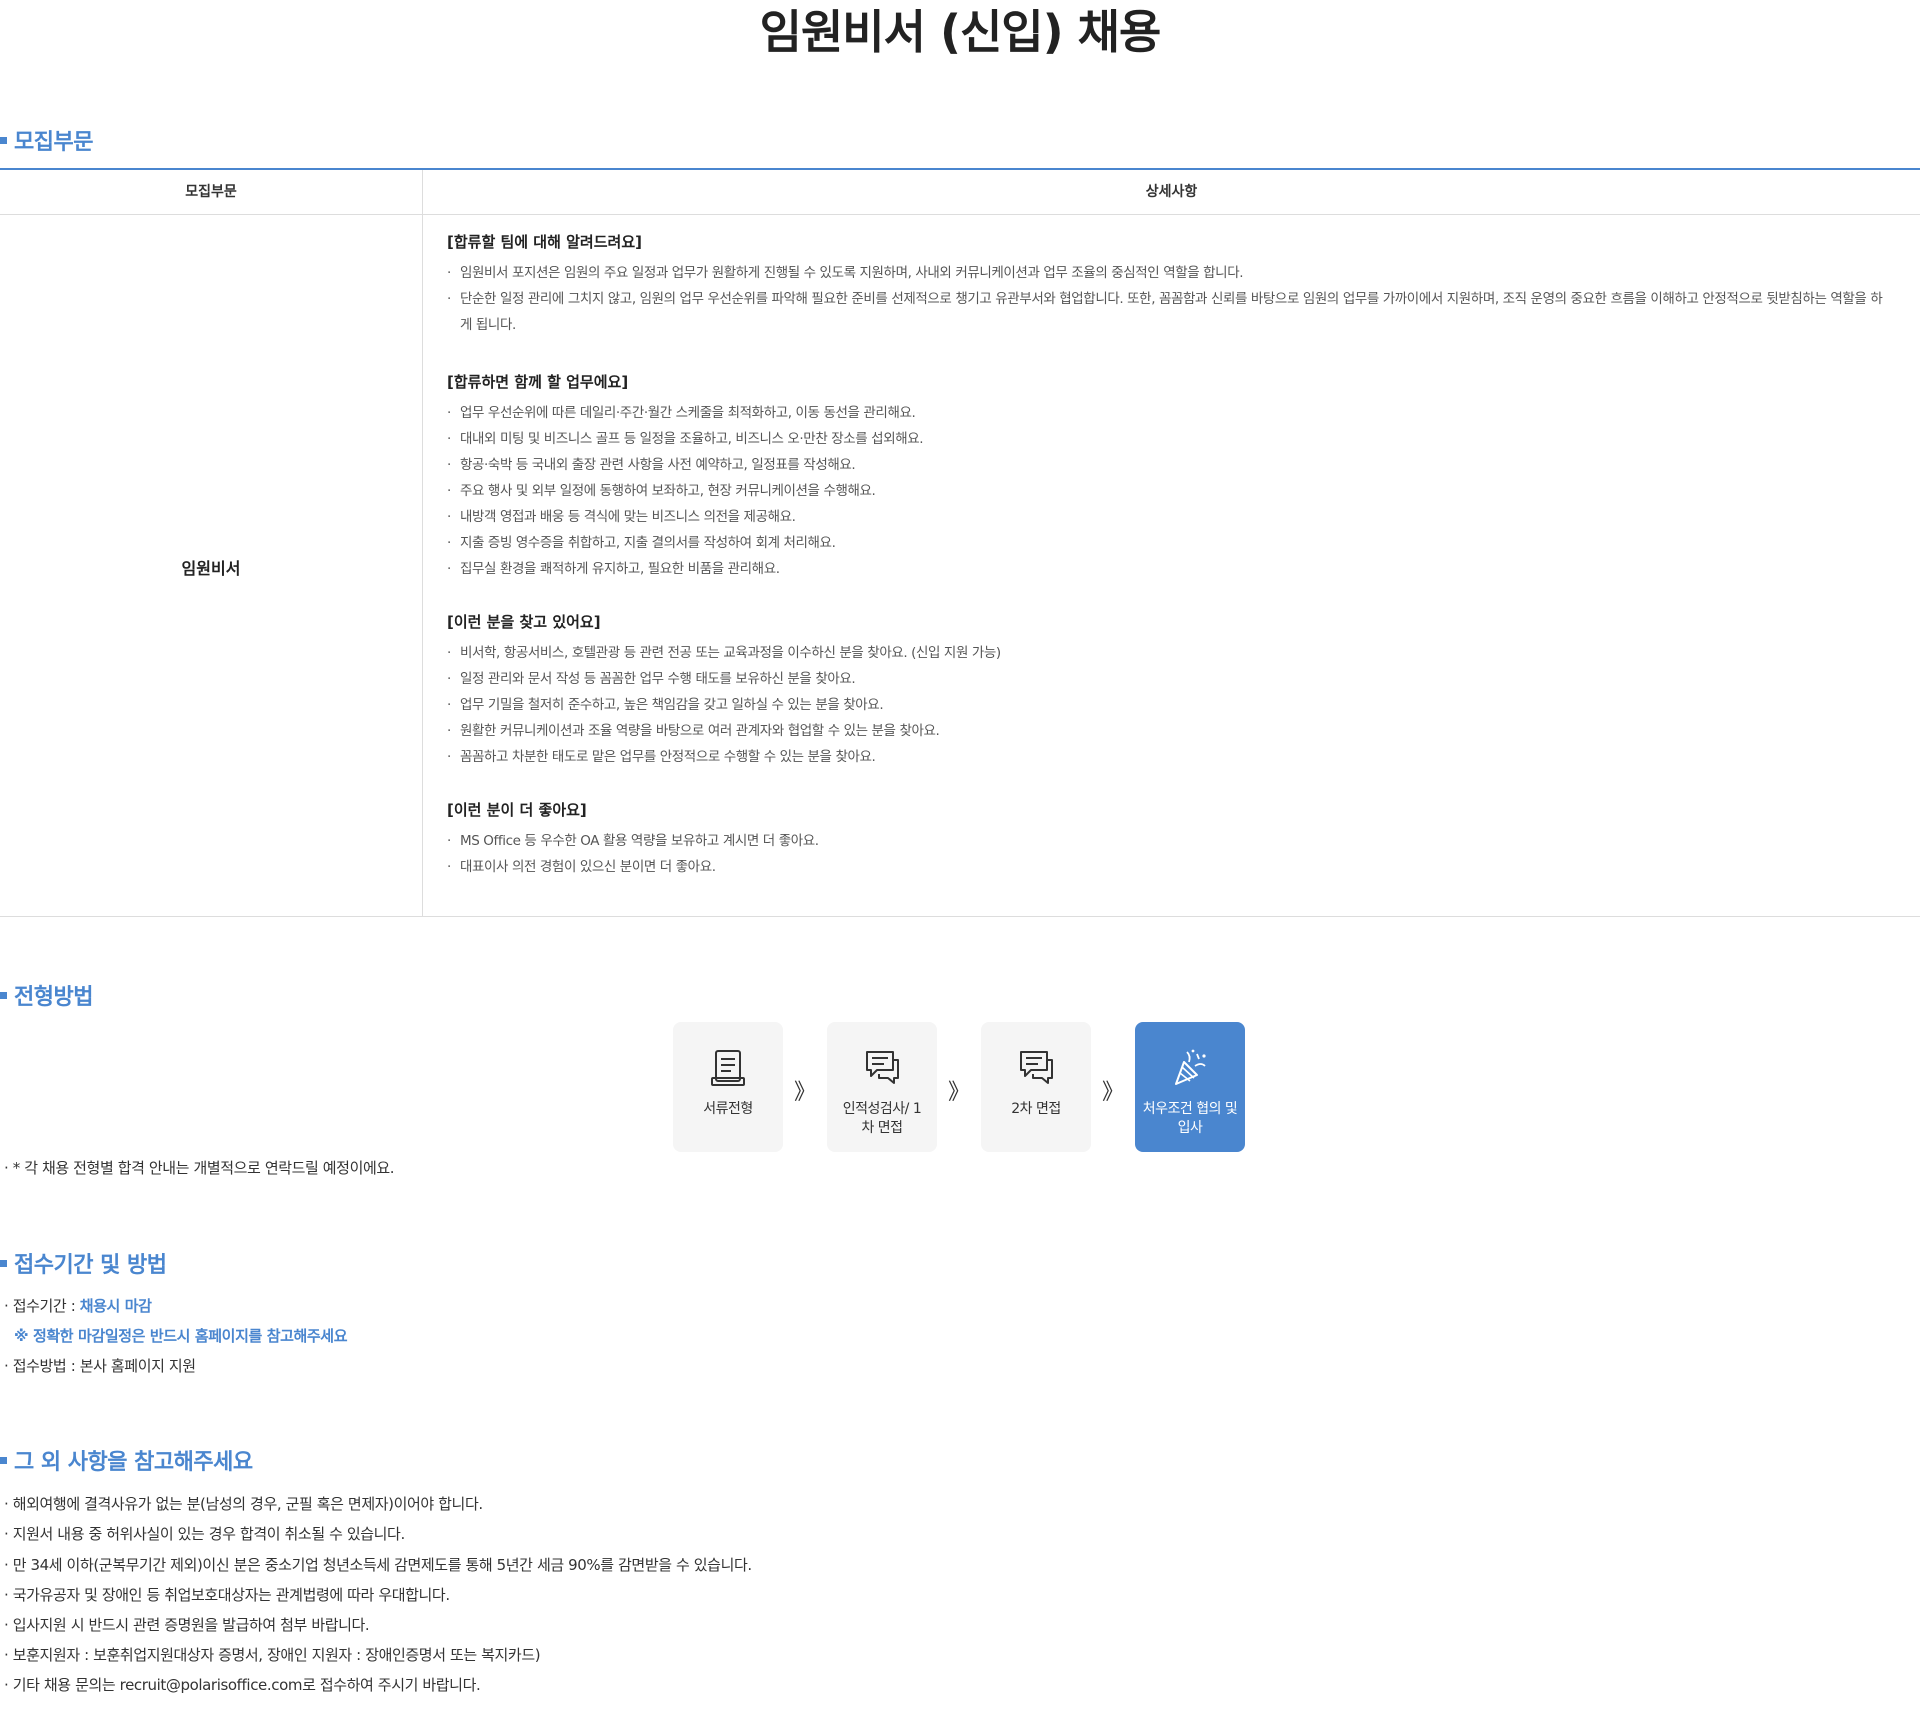 This screenshot has height=1719, width=1920. What do you see at coordinates (641, 543) in the screenshot?
I see `list-item: · 지출 증빙 영수증을 취합하고, 지출 결의서를 작성하여 회계 처리해요.` at bounding box center [641, 543].